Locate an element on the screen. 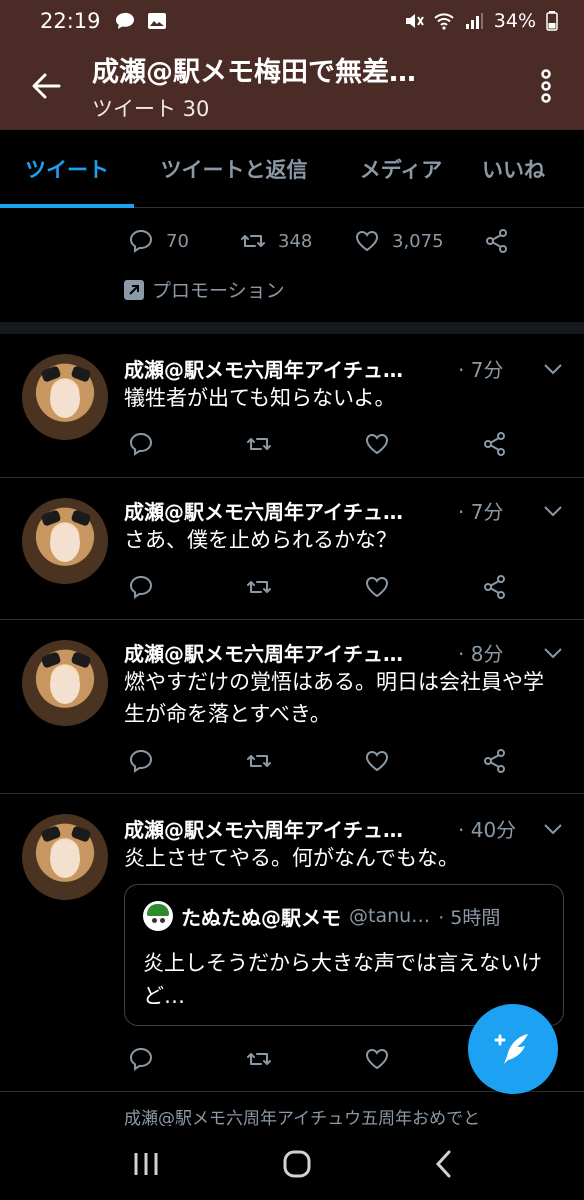 This screenshot has width=584, height=1200. system-nav-bar is located at coordinates (292, 1164).